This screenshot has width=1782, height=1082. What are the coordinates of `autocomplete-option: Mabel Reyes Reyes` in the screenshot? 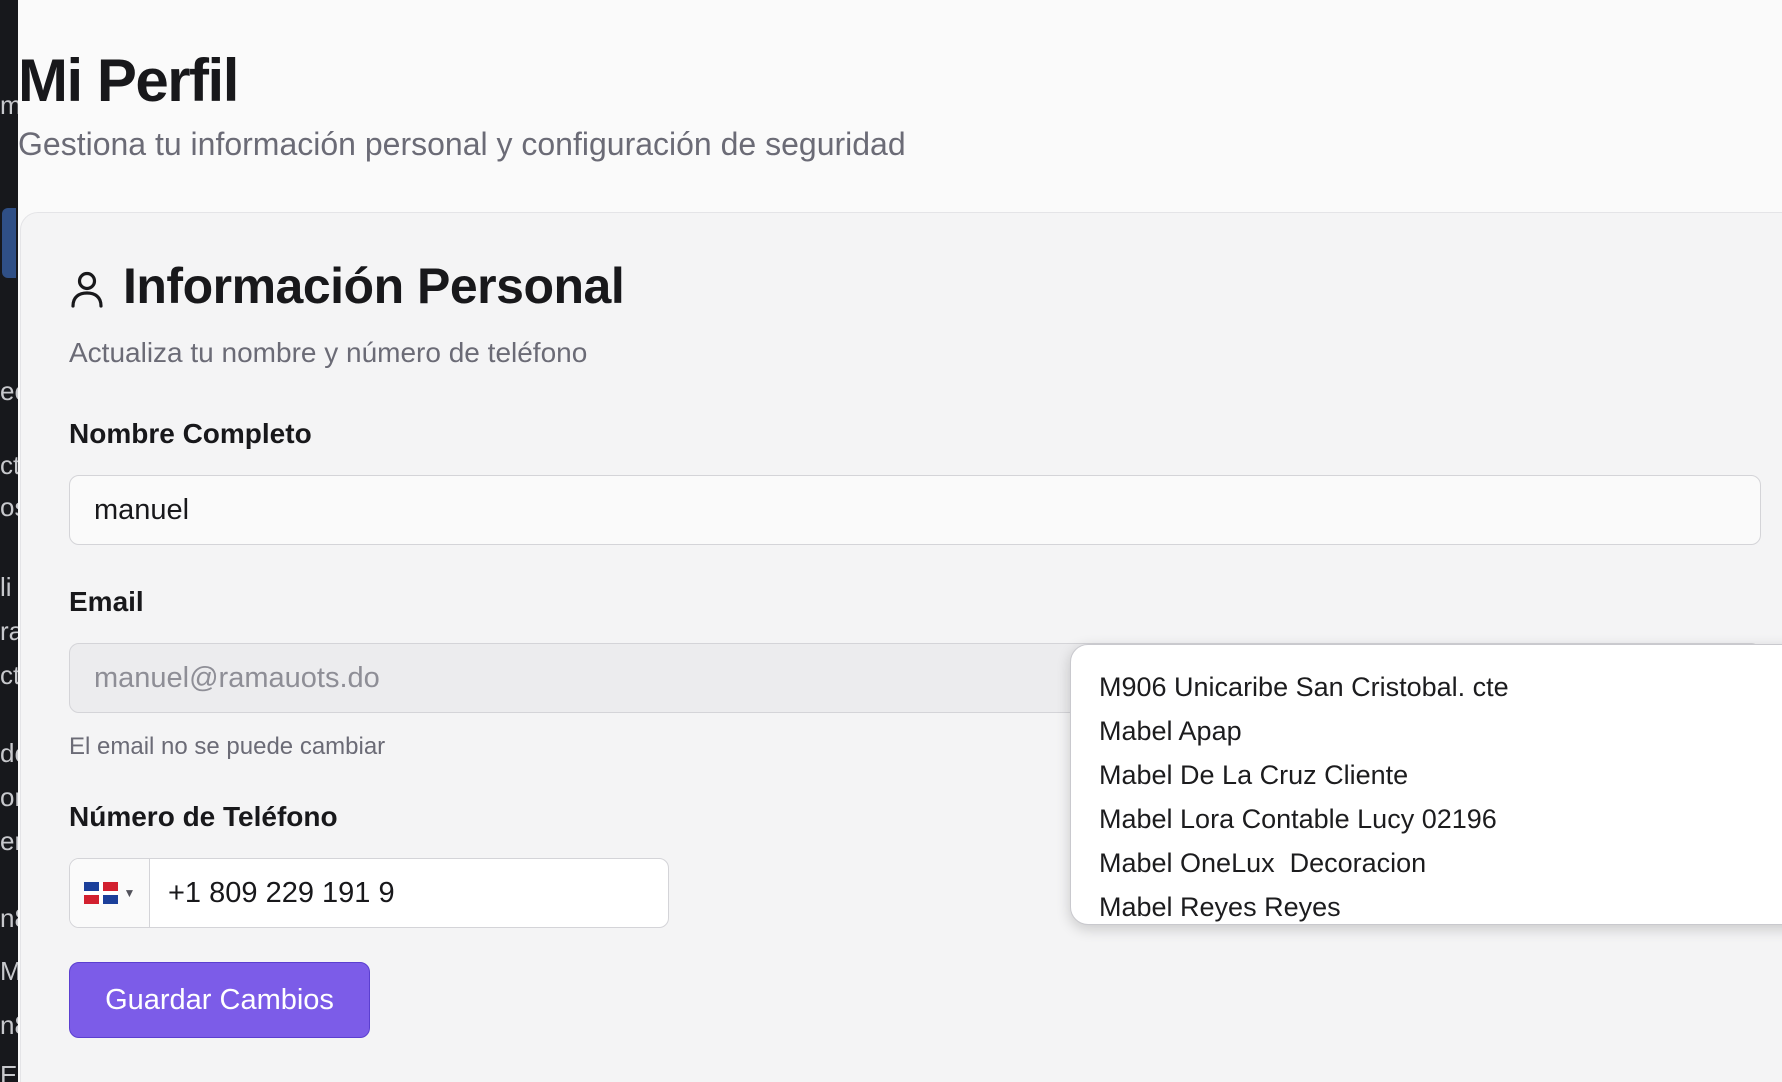 It's located at (1426, 904).